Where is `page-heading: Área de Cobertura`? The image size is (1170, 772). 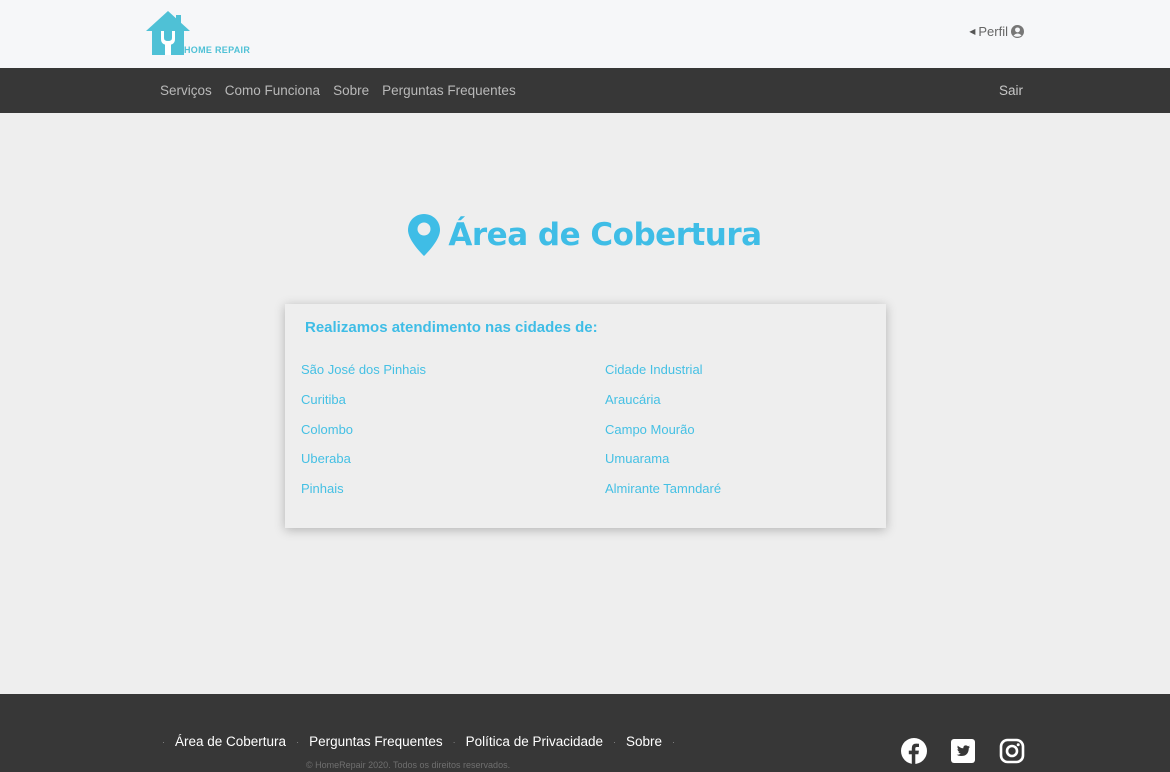
page-heading: Área de Cobertura is located at coordinates (585, 235).